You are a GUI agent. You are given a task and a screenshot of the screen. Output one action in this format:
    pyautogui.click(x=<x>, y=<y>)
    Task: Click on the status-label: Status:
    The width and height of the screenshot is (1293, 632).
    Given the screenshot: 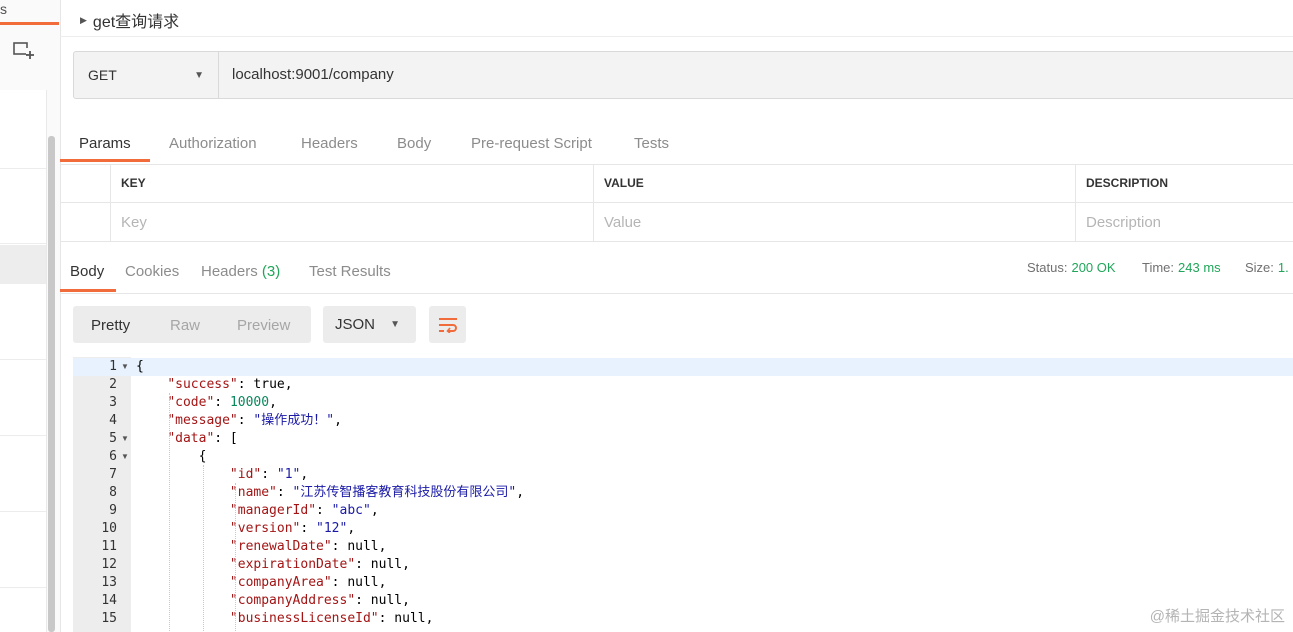 What is the action you would take?
    pyautogui.click(x=1047, y=267)
    